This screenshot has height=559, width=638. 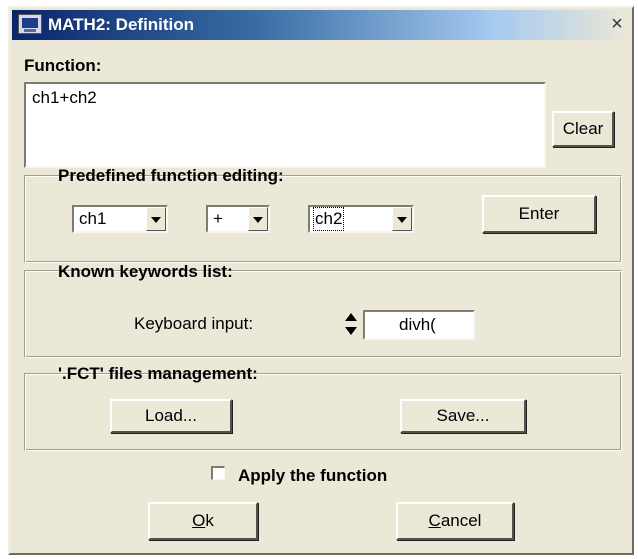 I want to click on cancel-button: Cancel, so click(x=455, y=521).